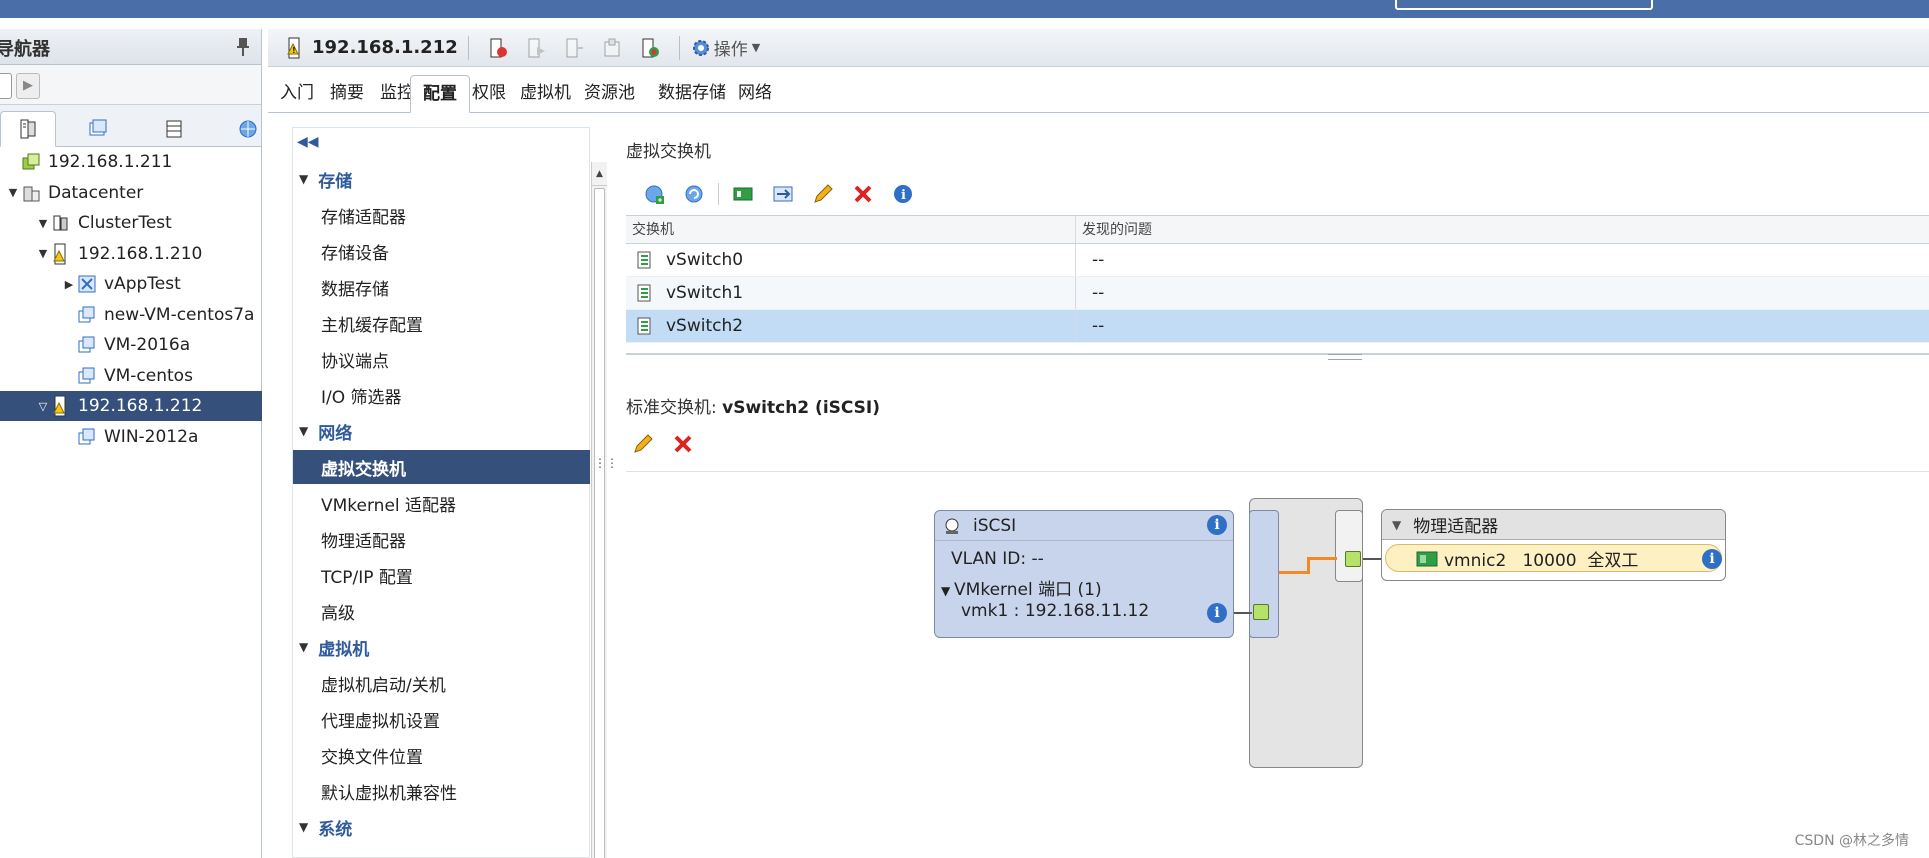  I want to click on config-menu-item: 交换文件位置, so click(441, 755).